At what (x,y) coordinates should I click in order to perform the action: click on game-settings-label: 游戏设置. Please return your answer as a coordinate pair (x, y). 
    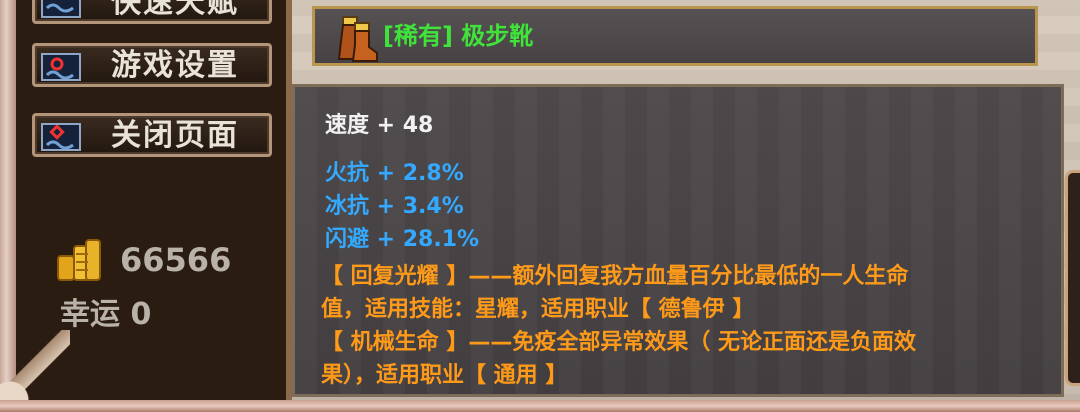
    Looking at the image, I should click on (175, 65).